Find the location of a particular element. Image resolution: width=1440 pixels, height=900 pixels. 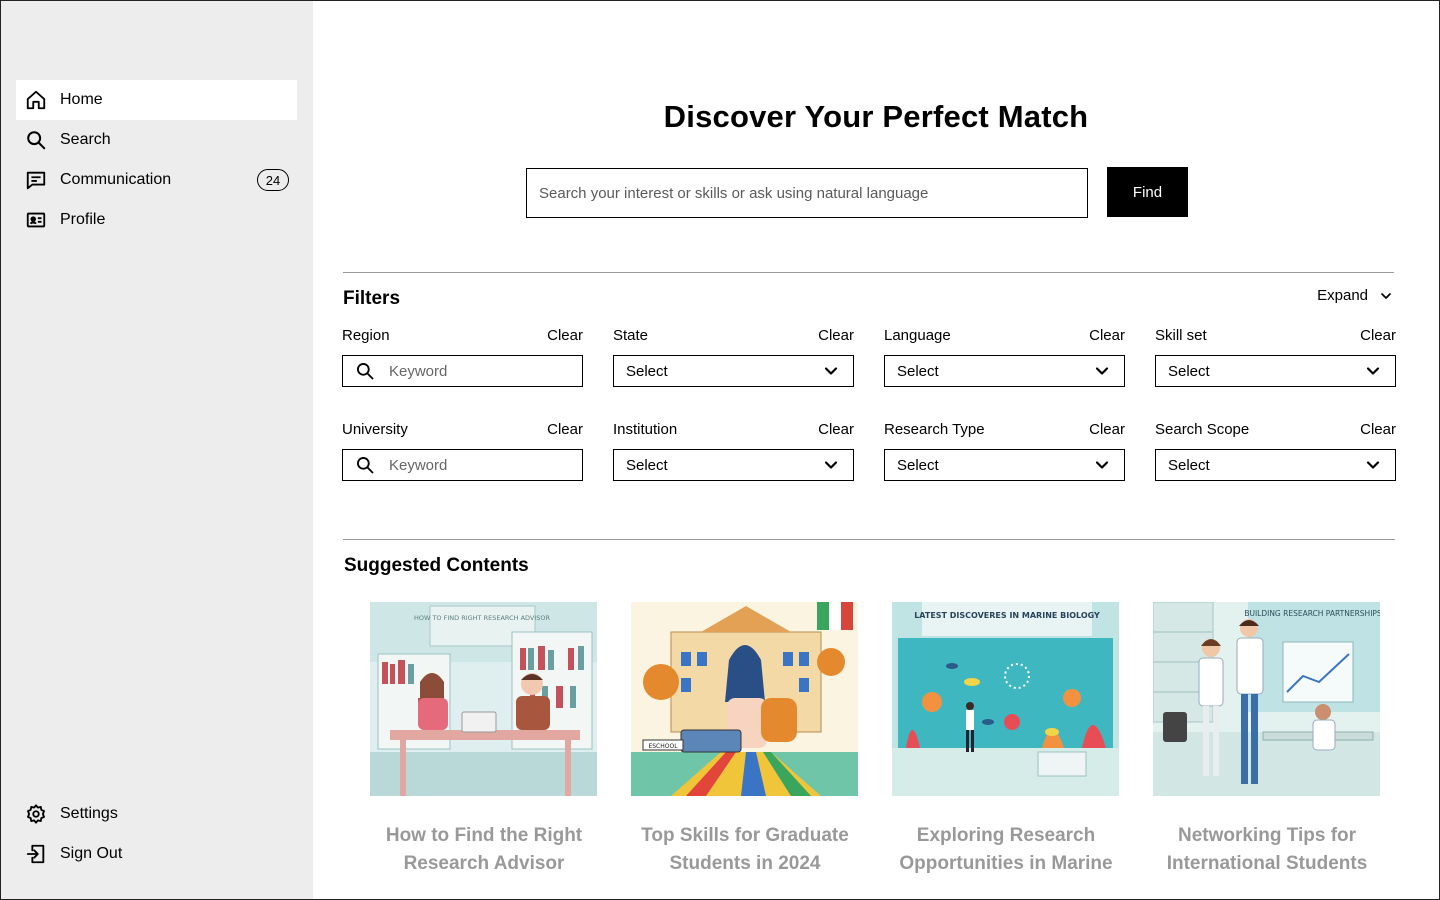

filter-research-type: Research Type Clear Select is located at coordinates (1004, 450).